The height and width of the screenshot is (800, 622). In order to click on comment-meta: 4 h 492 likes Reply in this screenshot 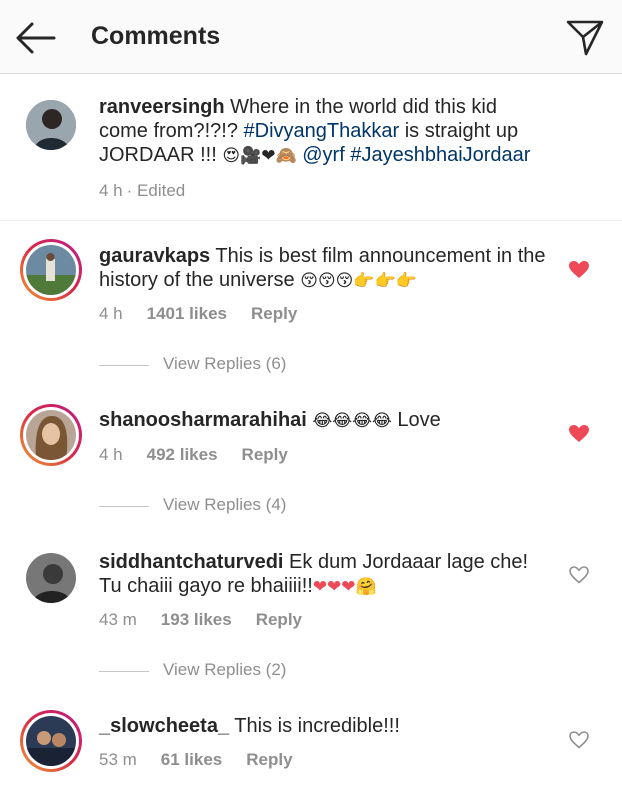, I will do `click(205, 455)`.